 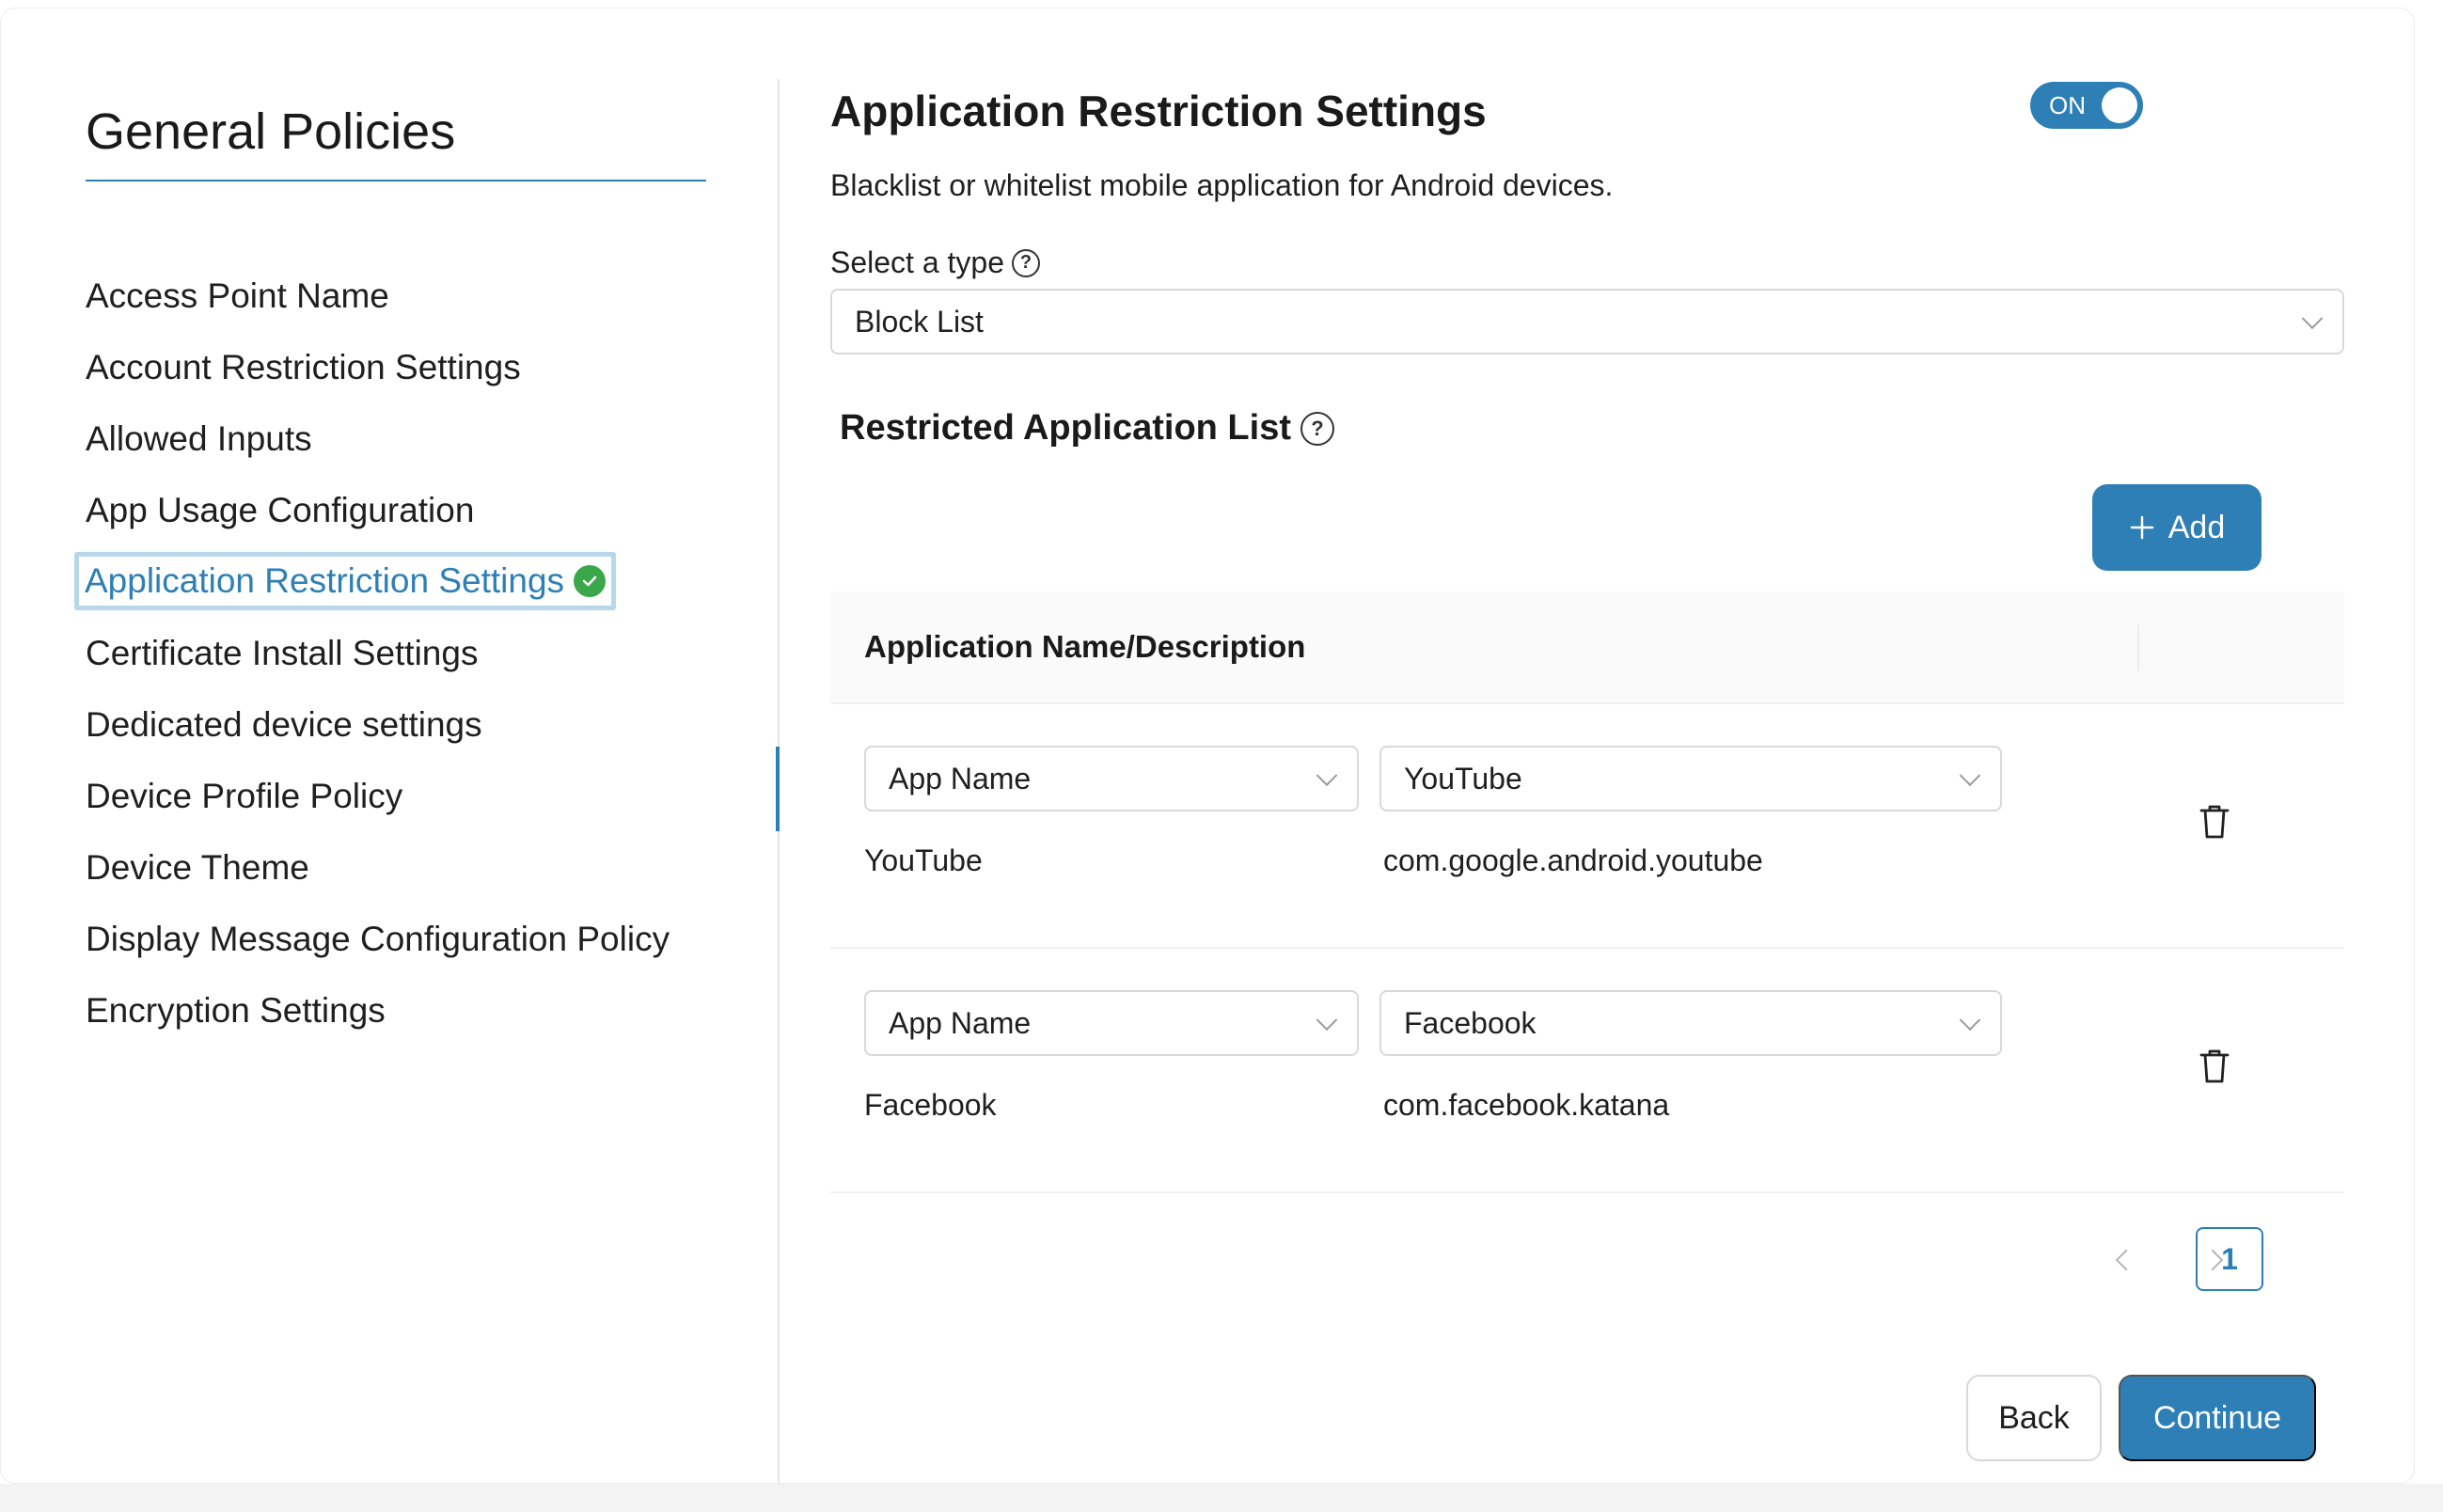 I want to click on section-title: Restricted Application List ?, so click(x=1087, y=429).